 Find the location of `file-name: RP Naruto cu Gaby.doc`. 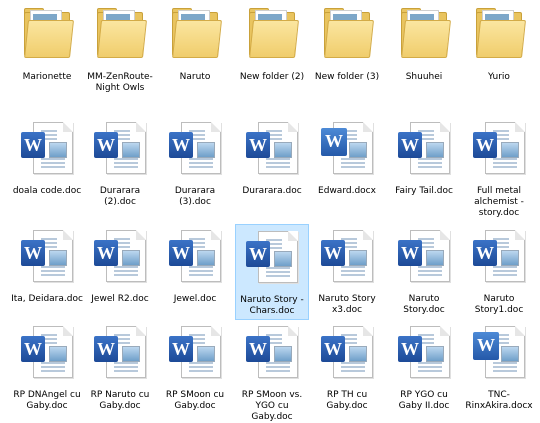

file-name: RP Naruto cu Gaby.doc is located at coordinates (120, 400).